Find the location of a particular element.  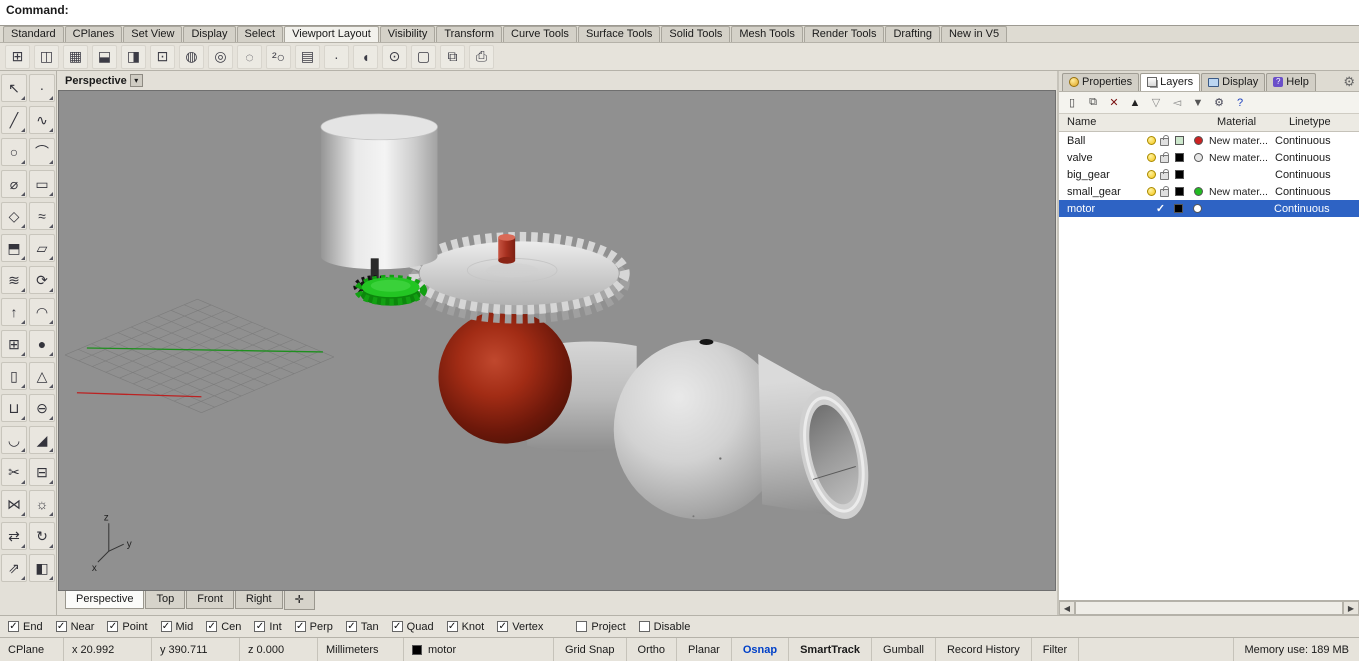

menu-tab: Visibility is located at coordinates (407, 34).